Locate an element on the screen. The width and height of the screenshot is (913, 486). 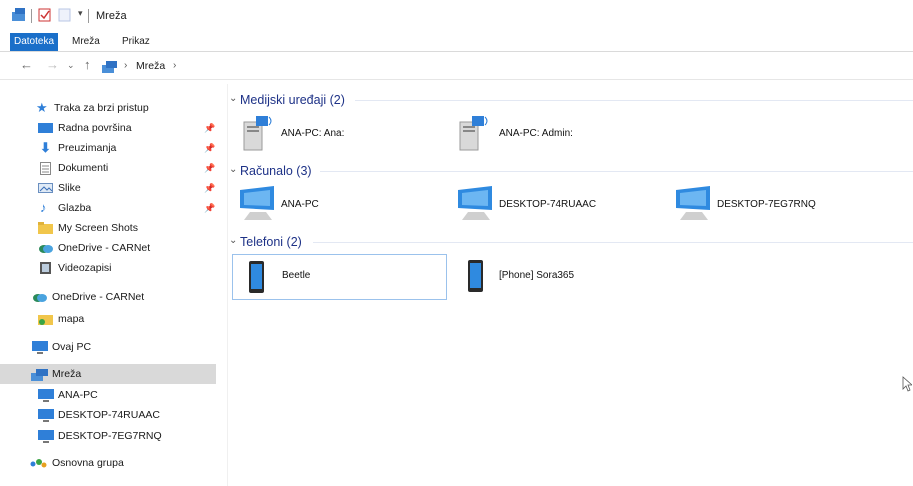
ribbon-tabs: Datoteka Mreža Prikaz is located at coordinates (456, 42).